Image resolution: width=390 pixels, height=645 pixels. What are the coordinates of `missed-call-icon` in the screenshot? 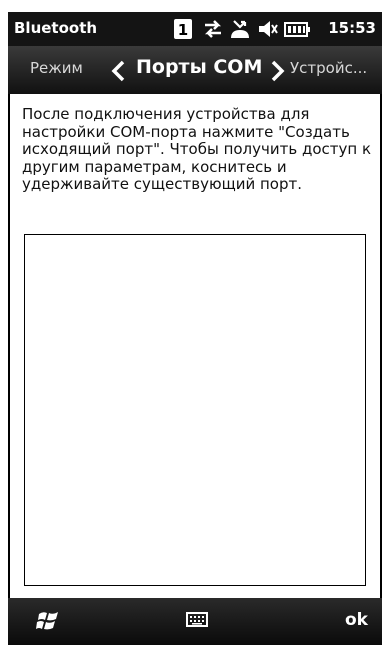 It's located at (240, 31).